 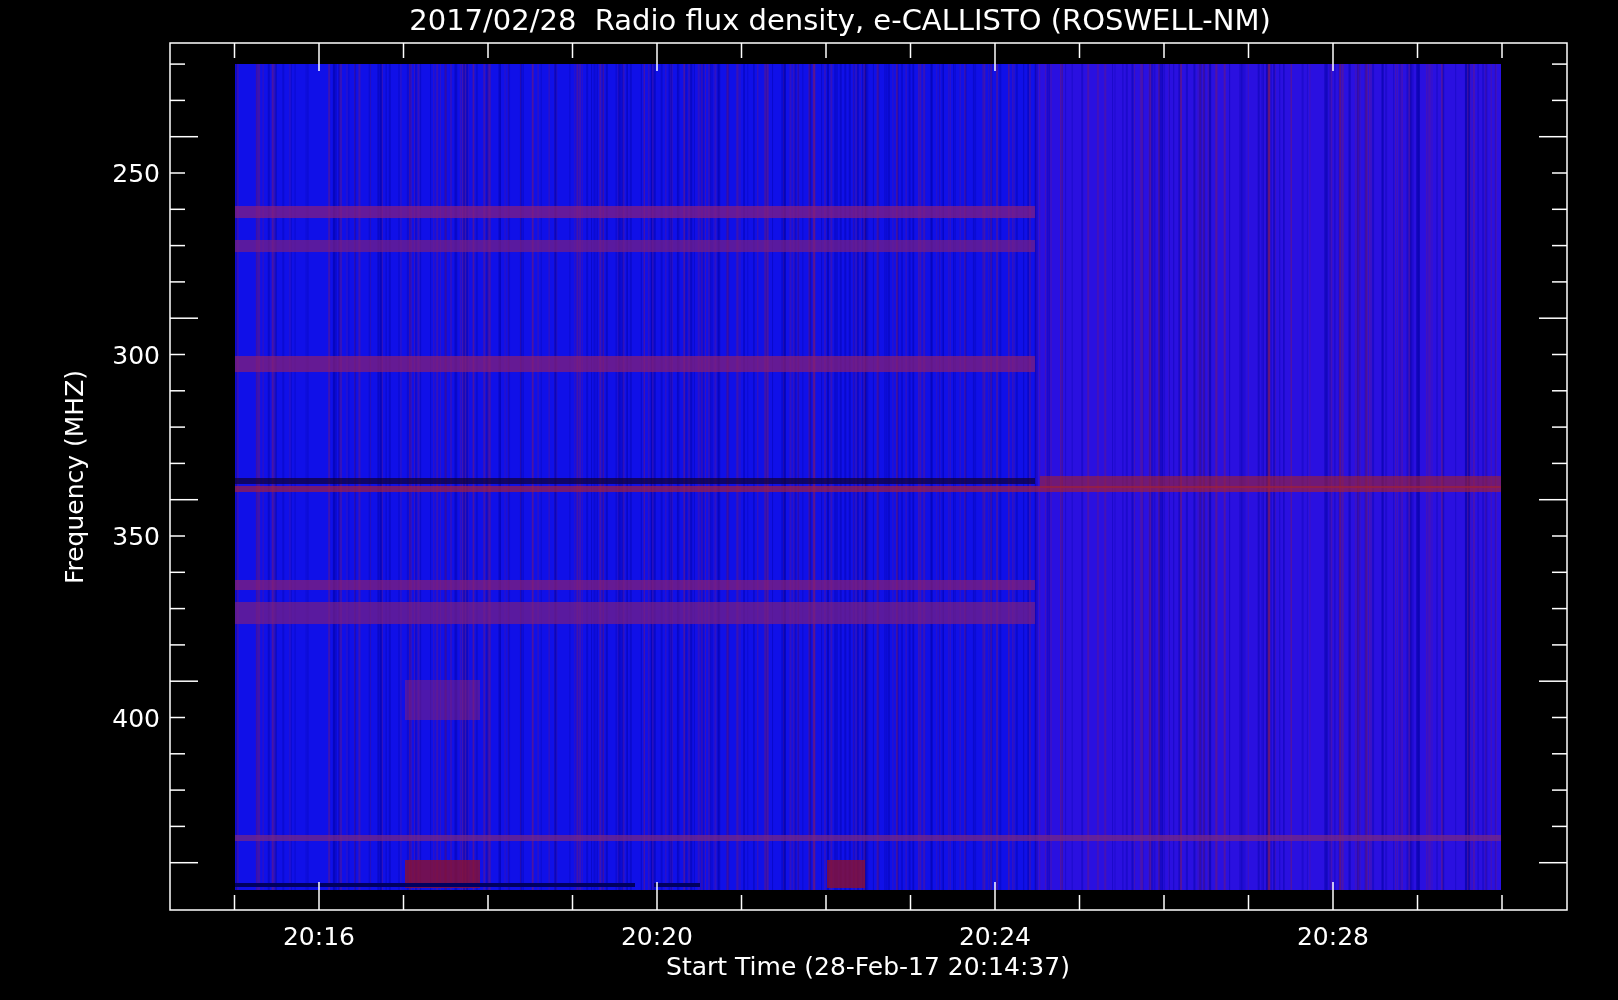 I want to click on y-tick-label: 250, so click(x=136, y=173).